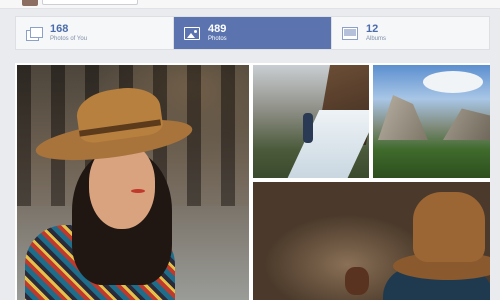 Image resolution: width=500 pixels, height=300 pixels. I want to click on profile-avatar, so click(30, 3).